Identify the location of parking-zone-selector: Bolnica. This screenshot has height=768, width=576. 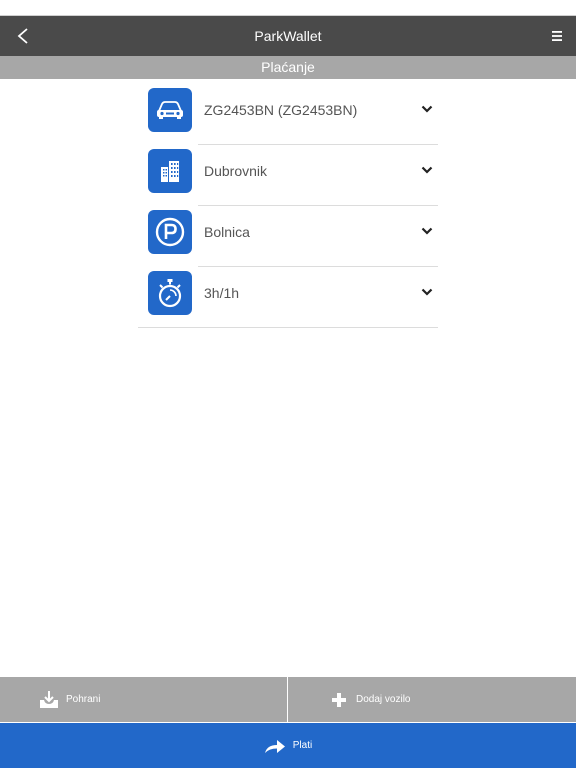
(288, 236).